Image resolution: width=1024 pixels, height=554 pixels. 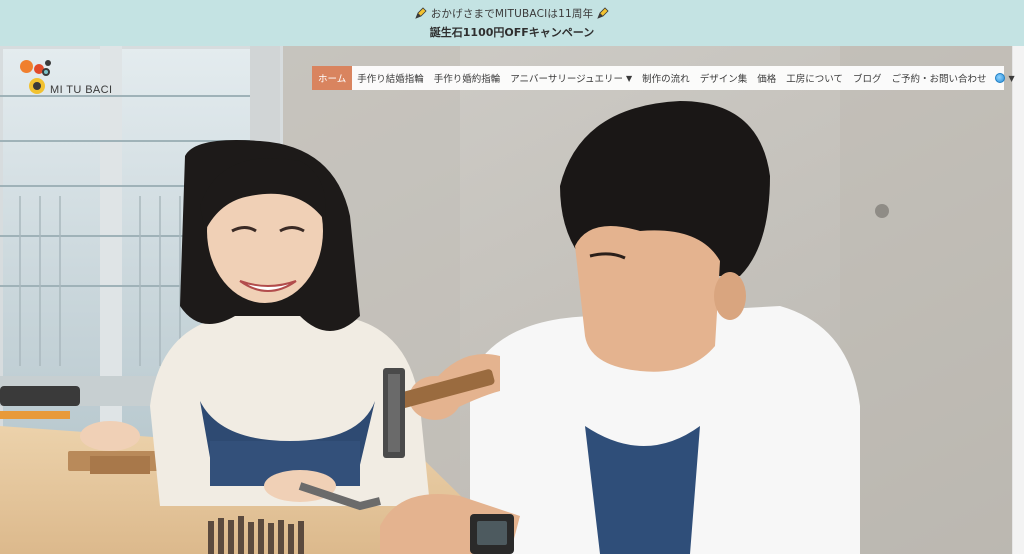 I want to click on nav-label: 手作り婚約指輪, so click(x=467, y=79).